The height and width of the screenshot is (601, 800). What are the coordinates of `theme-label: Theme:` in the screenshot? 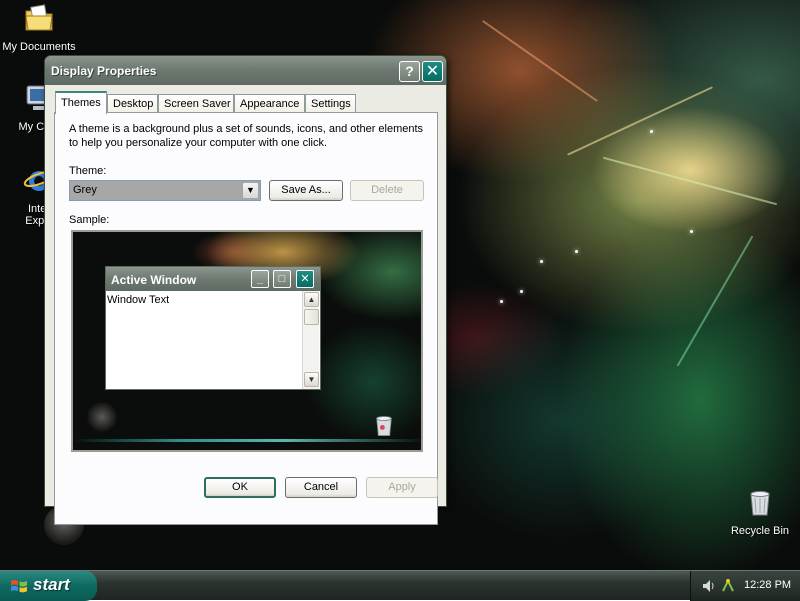 It's located at (88, 171).